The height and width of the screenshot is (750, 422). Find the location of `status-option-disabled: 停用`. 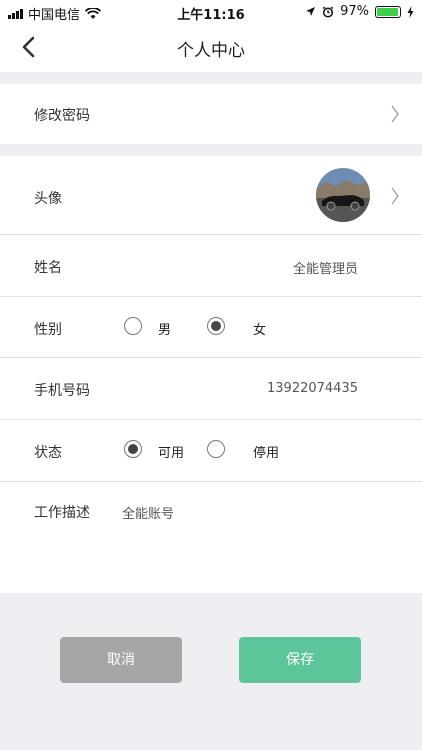

status-option-disabled: 停用 is located at coordinates (266, 451).